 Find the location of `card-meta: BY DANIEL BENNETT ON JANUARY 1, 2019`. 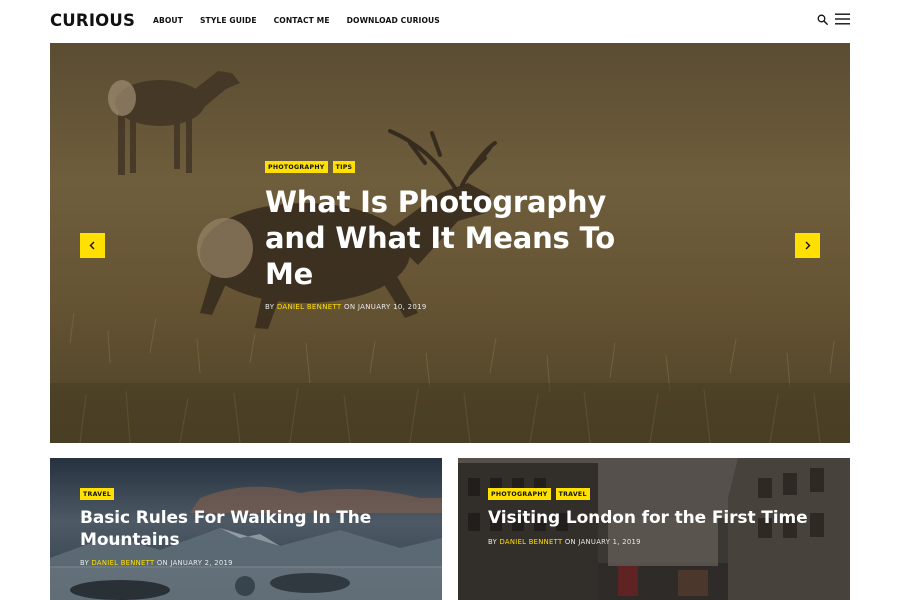

card-meta: BY DANIEL BENNETT ON JANUARY 1, 2019 is located at coordinates (658, 542).